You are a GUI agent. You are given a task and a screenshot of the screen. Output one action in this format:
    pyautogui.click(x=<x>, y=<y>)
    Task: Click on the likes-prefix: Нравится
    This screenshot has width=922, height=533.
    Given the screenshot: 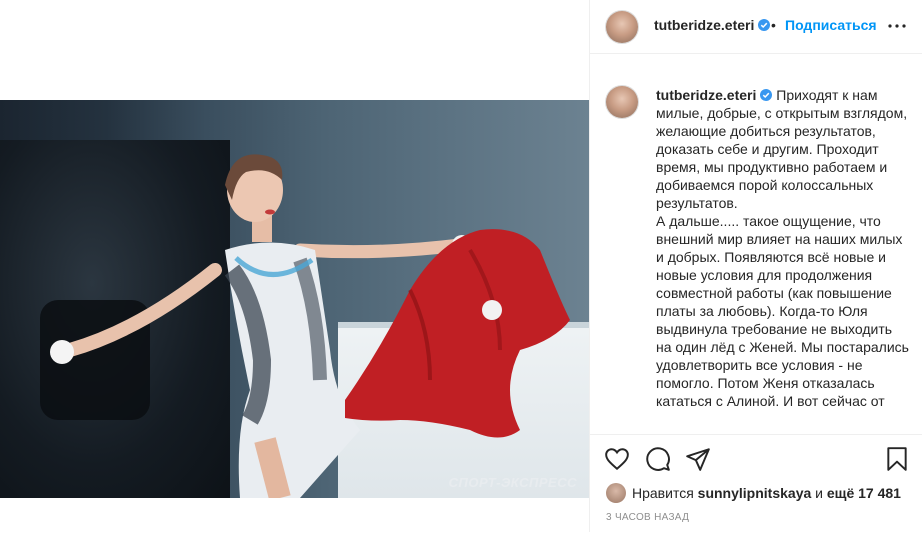 What is the action you would take?
    pyautogui.click(x=663, y=493)
    